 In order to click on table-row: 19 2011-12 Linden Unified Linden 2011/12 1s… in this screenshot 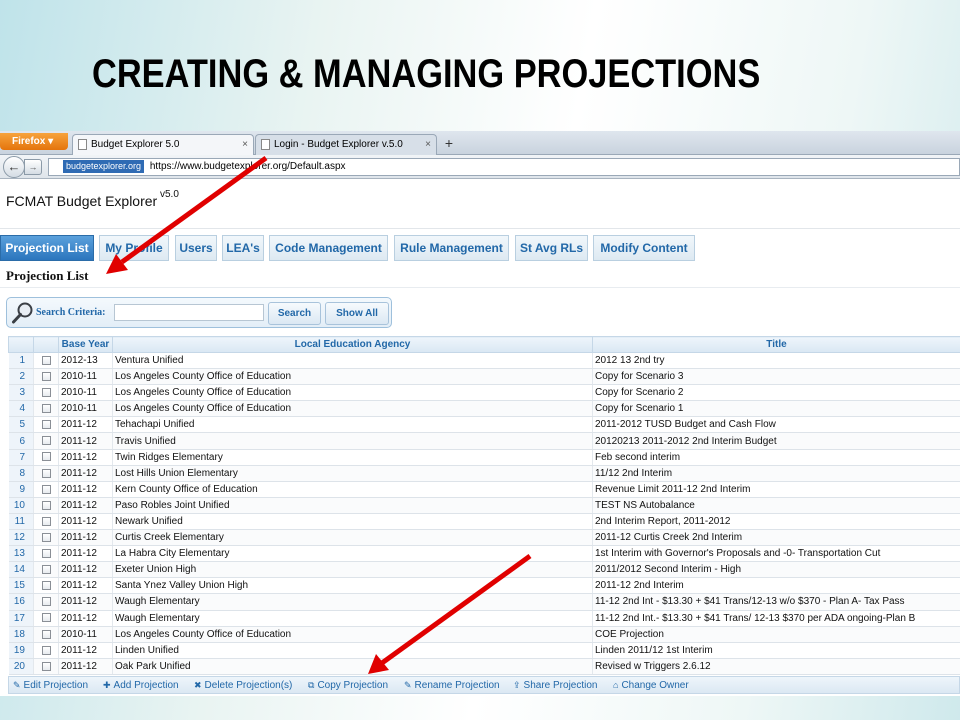, I will do `click(484, 650)`.